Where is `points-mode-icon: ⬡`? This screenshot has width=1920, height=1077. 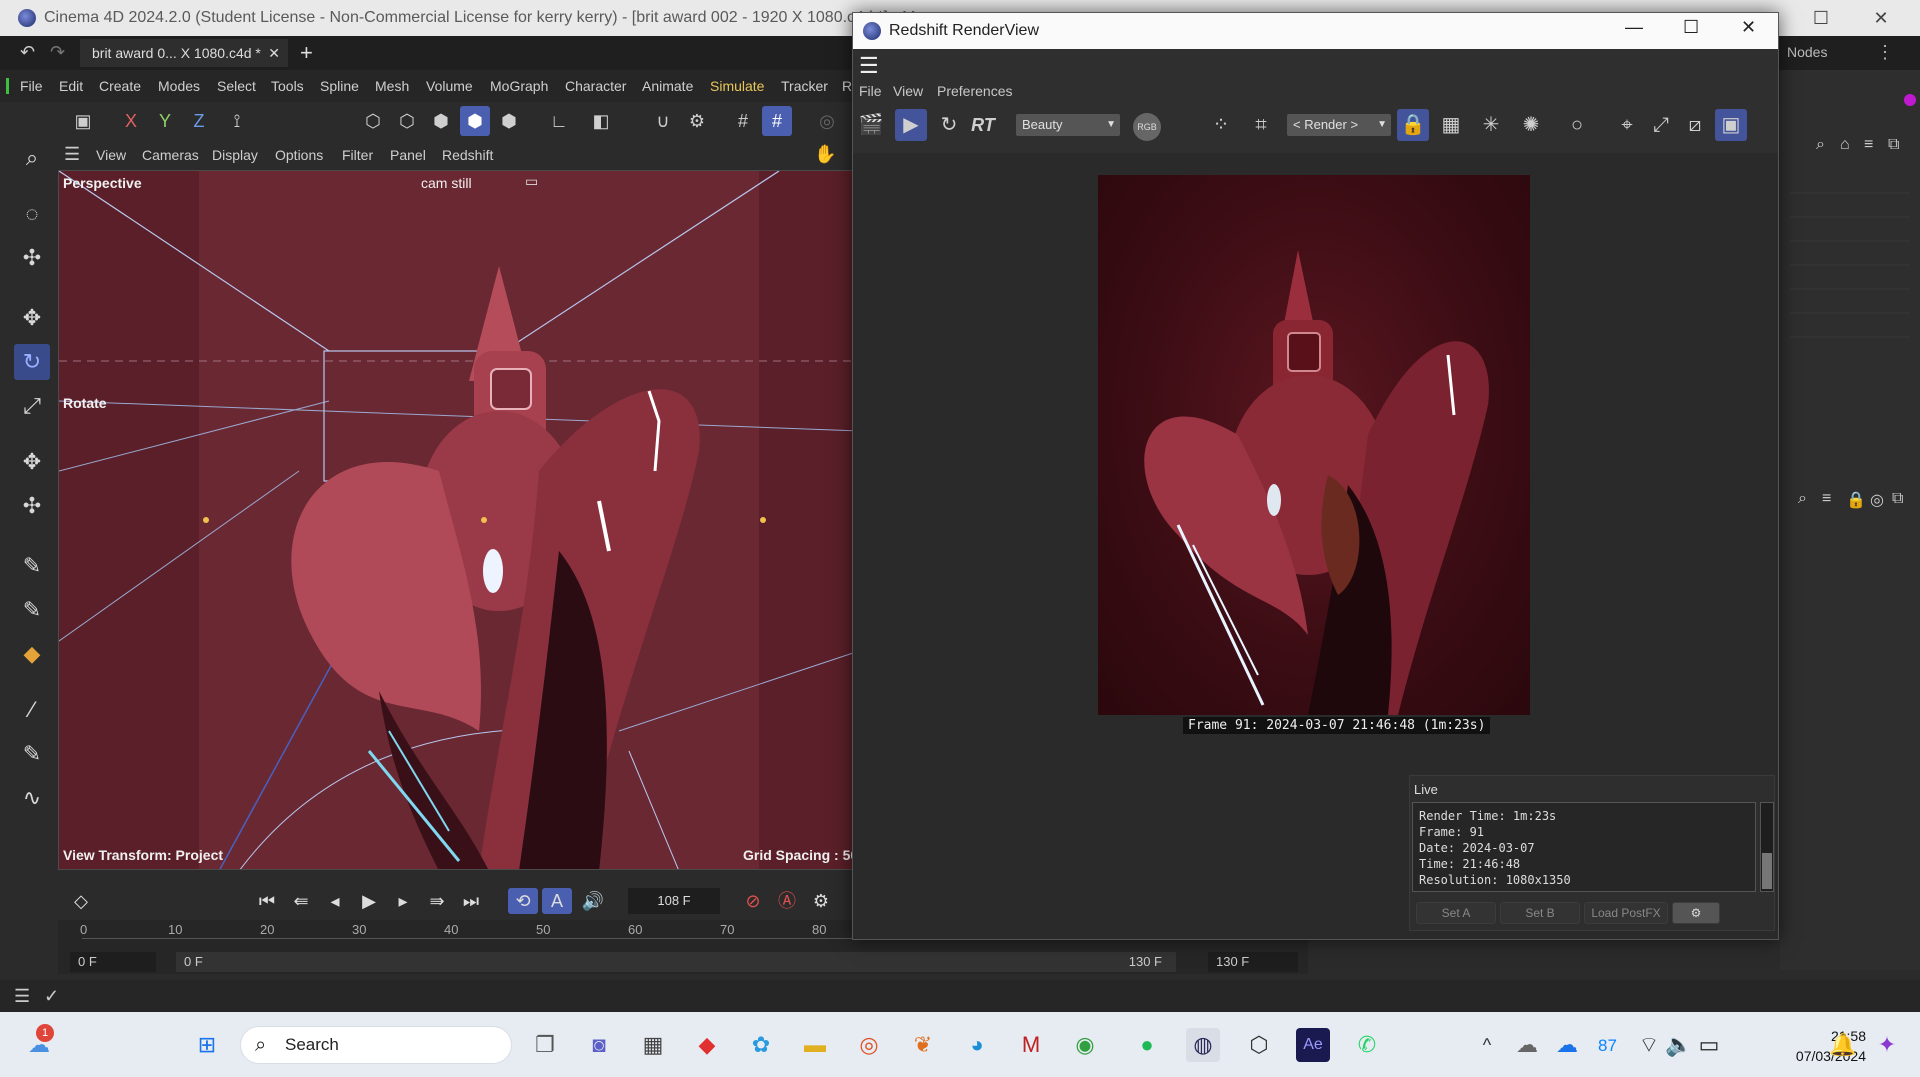
points-mode-icon: ⬡ is located at coordinates (373, 121).